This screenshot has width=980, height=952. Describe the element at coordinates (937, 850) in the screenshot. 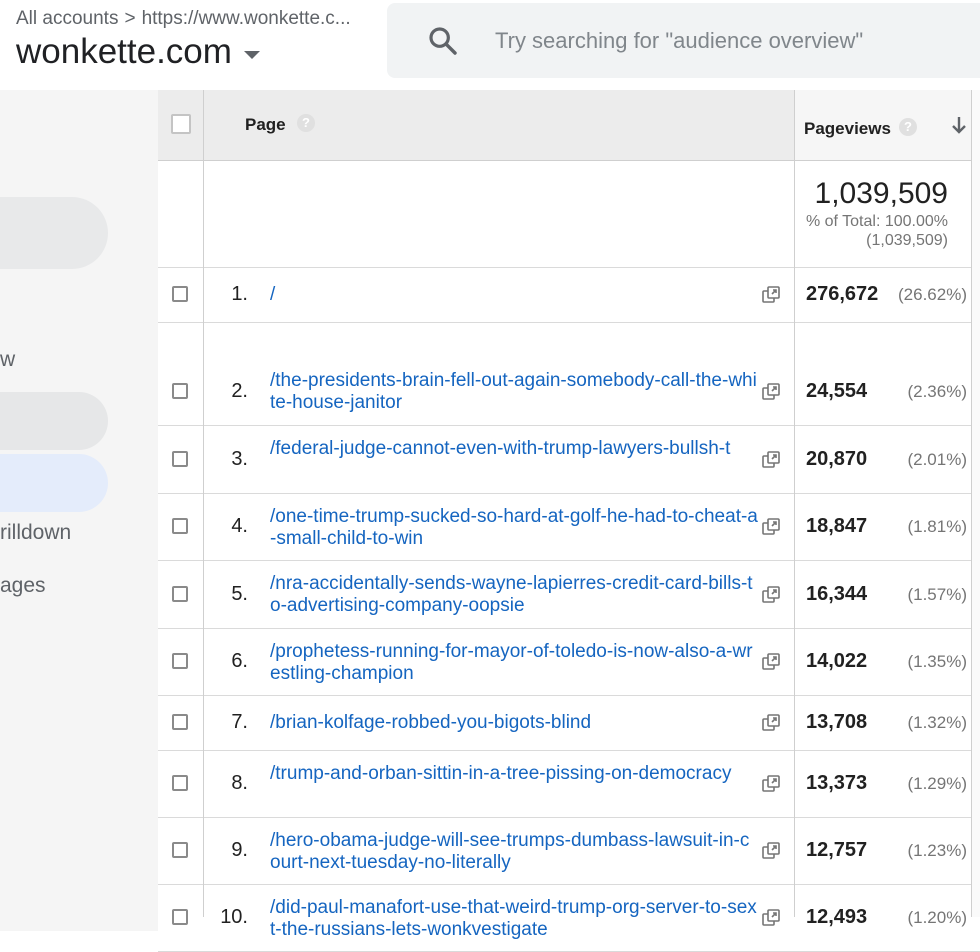

I see `row-percentage: (1.23%)` at that location.